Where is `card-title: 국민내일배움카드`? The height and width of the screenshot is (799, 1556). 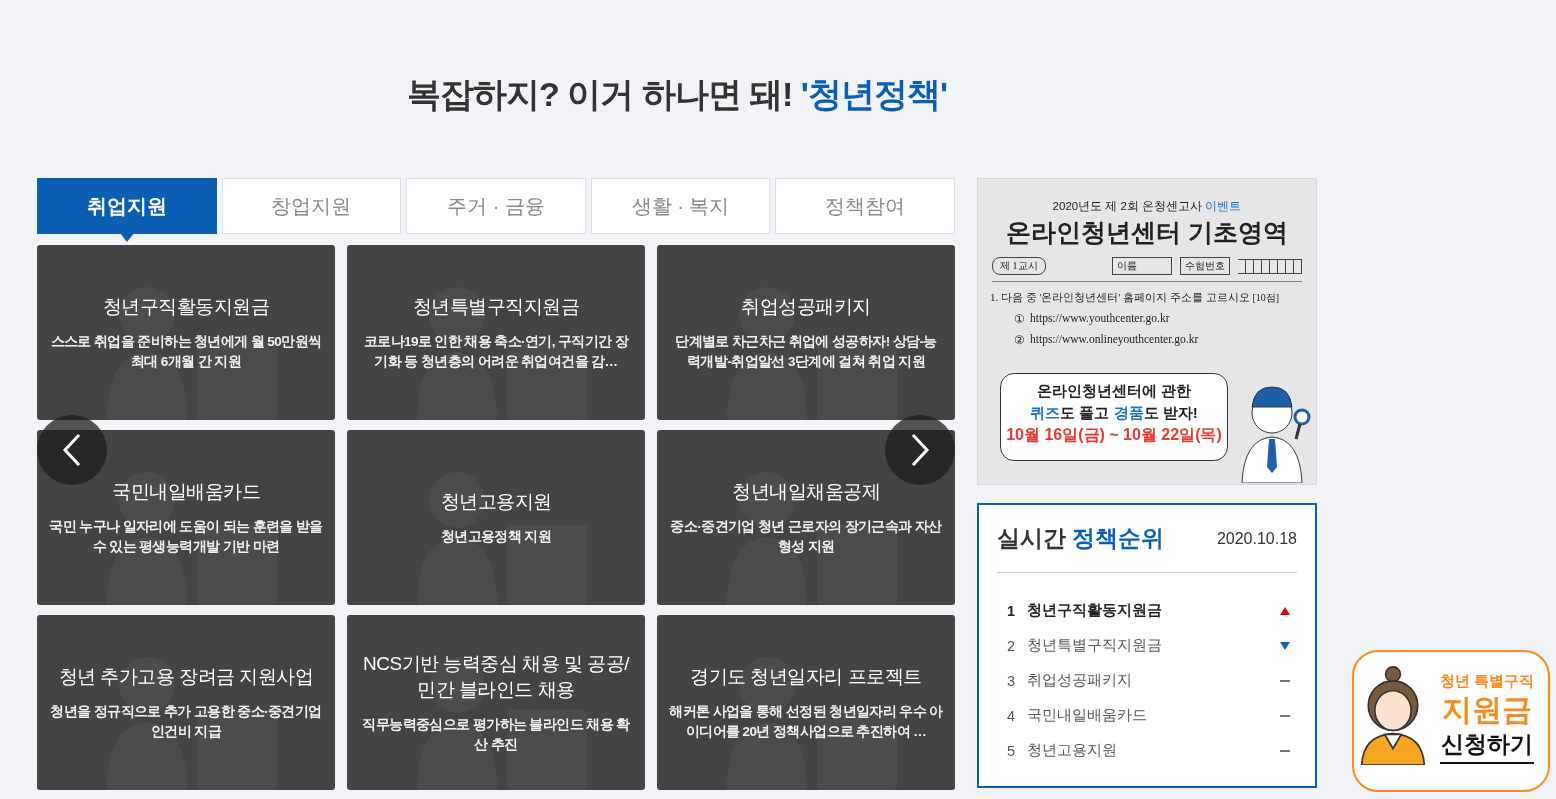 card-title: 국민내일배움카드 is located at coordinates (186, 491).